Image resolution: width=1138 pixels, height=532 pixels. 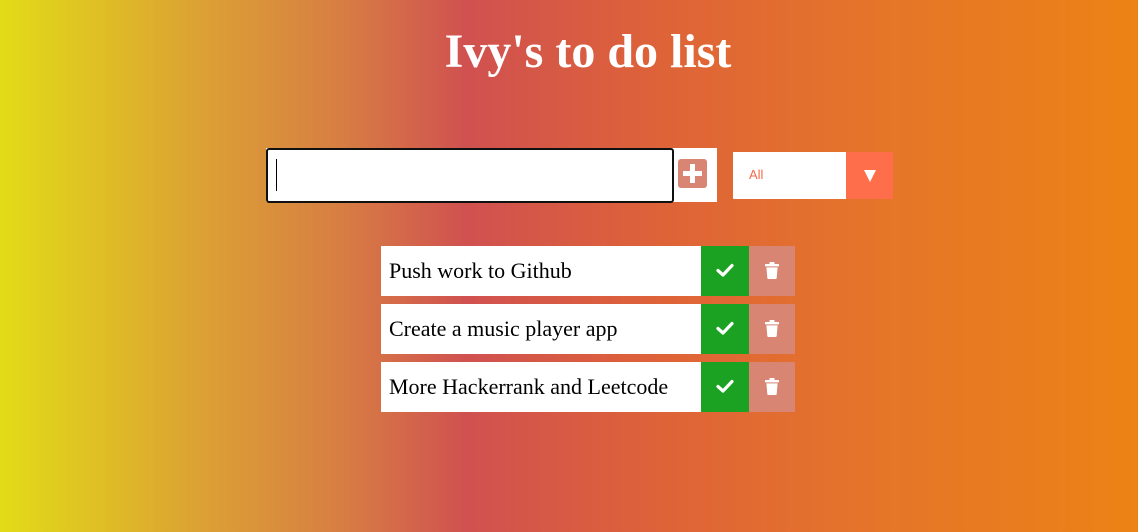 I want to click on filter-dropdown-toggle, so click(x=869, y=175).